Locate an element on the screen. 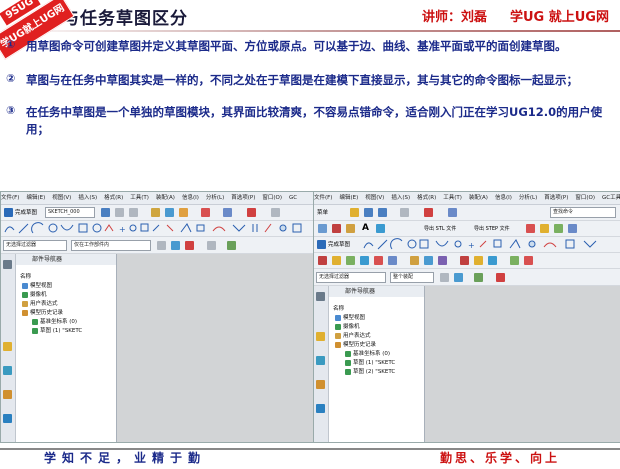  shape3-icon is located at coordinates (350, 260).